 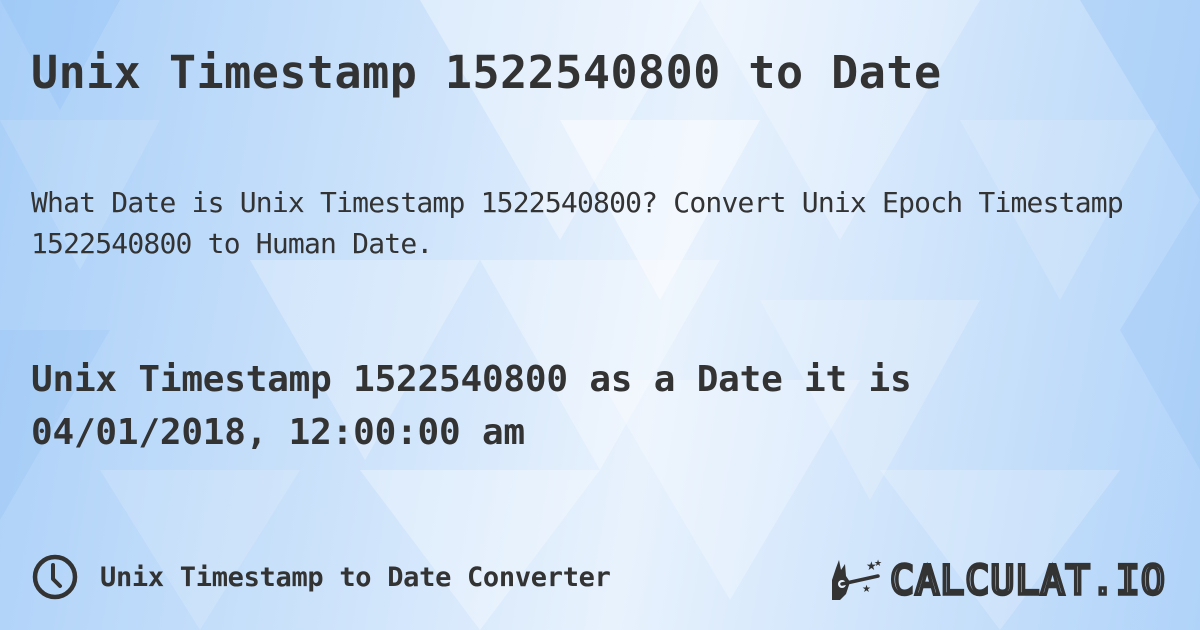 I want to click on brand-name: CALCULAT.IO, so click(x=1028, y=579).